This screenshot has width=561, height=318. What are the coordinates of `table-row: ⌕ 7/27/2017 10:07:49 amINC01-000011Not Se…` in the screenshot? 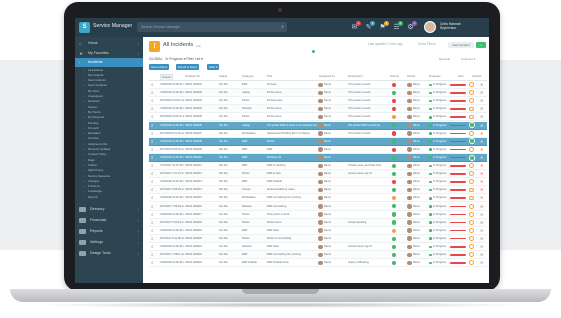 It's located at (318, 166).